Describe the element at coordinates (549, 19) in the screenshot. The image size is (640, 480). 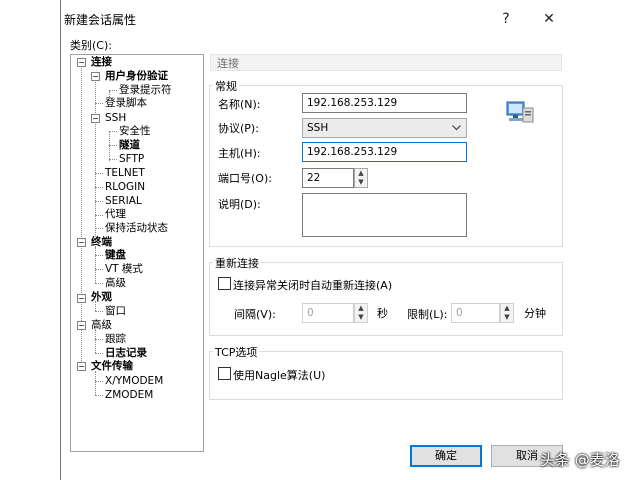
I see `close-button: ✕` at that location.